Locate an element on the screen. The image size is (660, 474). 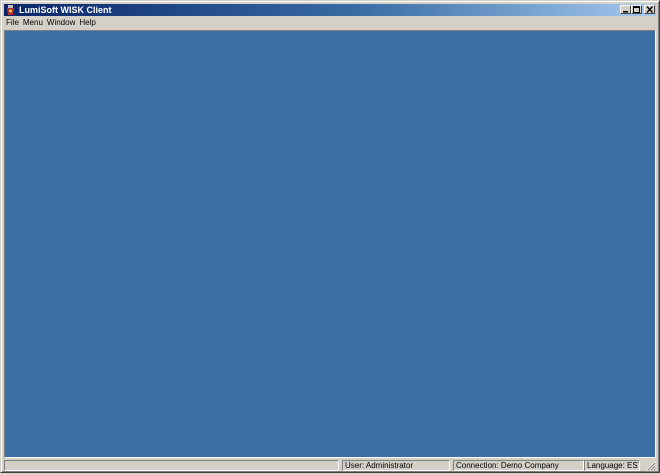
status-user: User: Administrator is located at coordinates (396, 465).